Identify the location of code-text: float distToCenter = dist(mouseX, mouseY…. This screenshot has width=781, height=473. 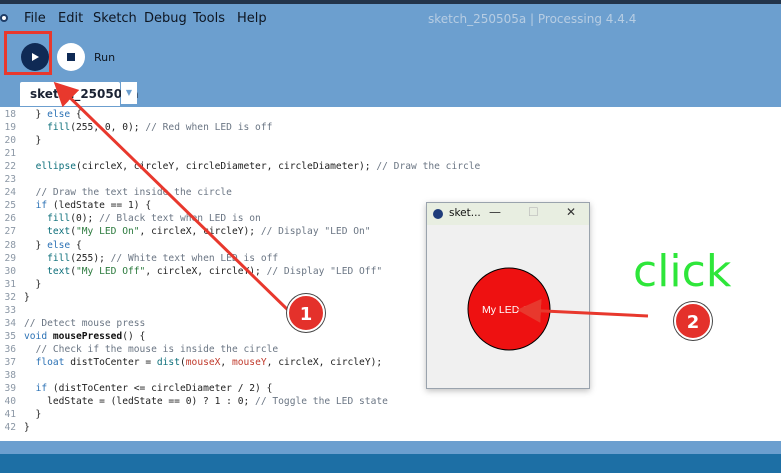
(209, 362).